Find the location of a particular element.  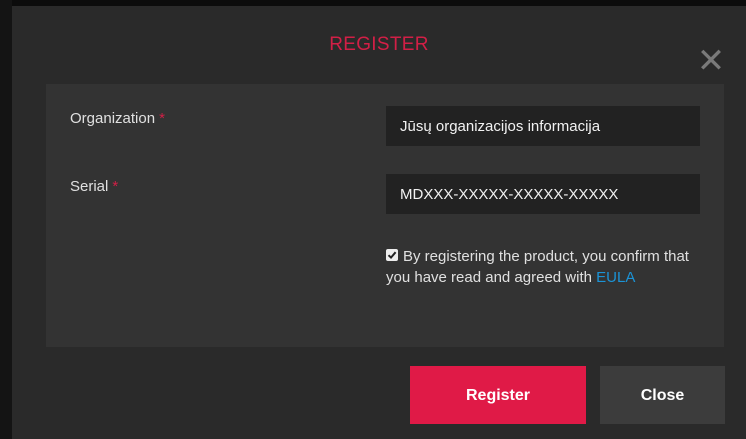

dialog-title: REGISTER is located at coordinates (379, 44).